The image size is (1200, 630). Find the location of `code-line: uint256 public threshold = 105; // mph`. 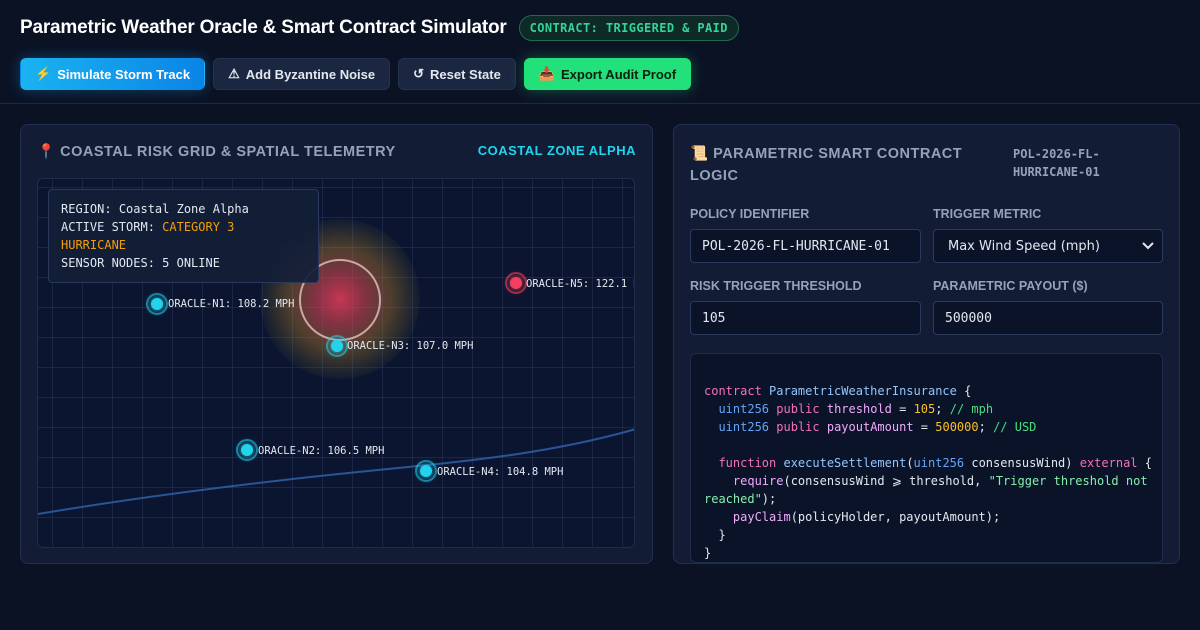

code-line: uint256 public threshold = 105; // mph is located at coordinates (856, 409).